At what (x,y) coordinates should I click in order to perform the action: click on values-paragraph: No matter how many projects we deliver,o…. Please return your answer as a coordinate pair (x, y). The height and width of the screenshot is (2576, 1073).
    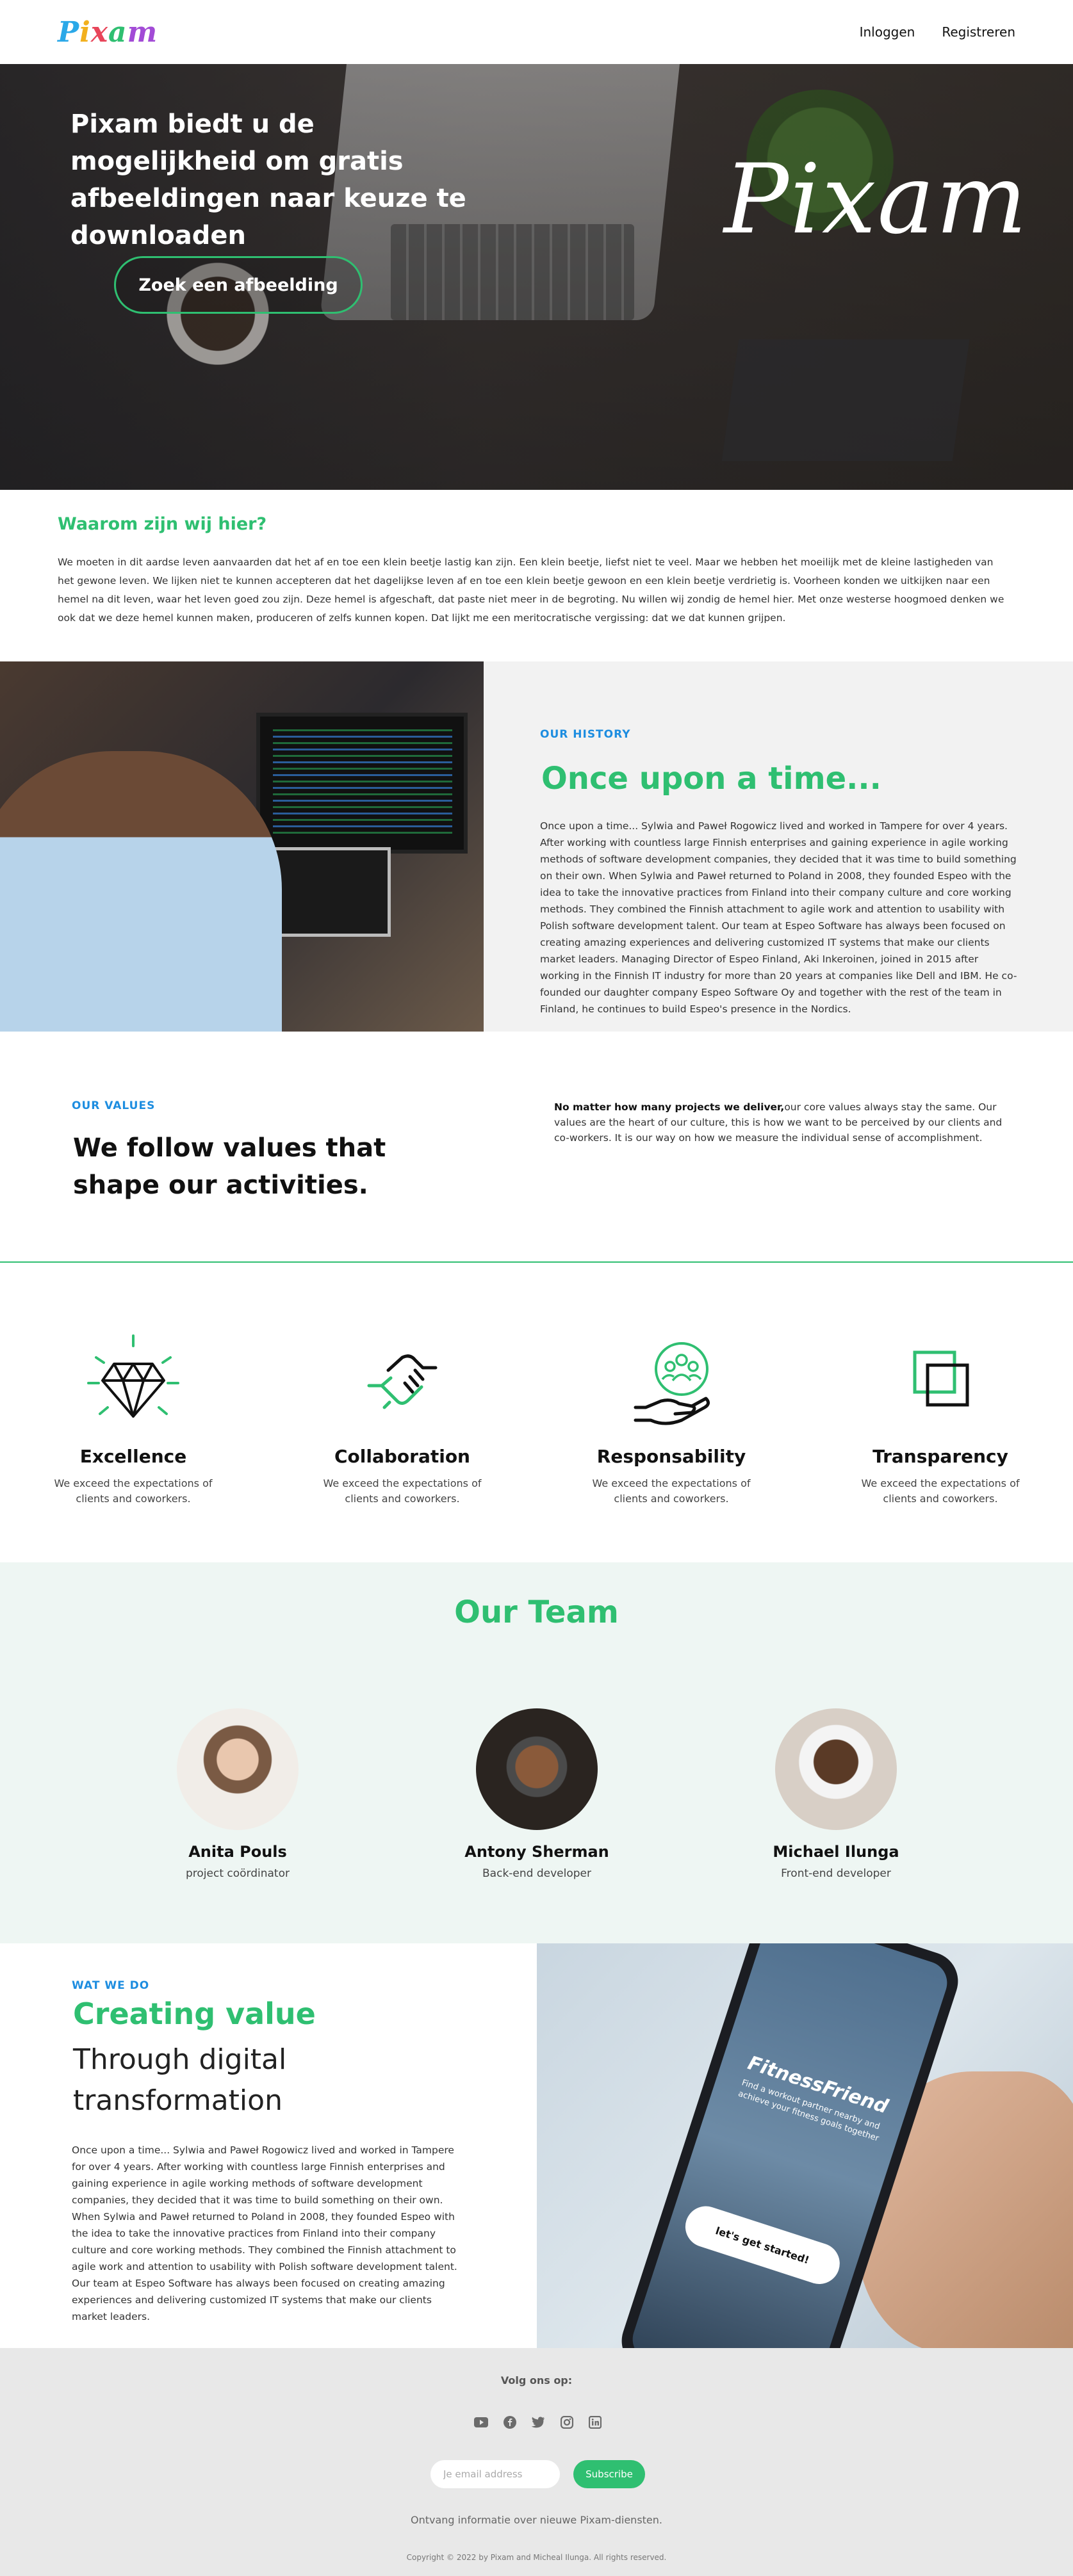
    Looking at the image, I should click on (778, 1122).